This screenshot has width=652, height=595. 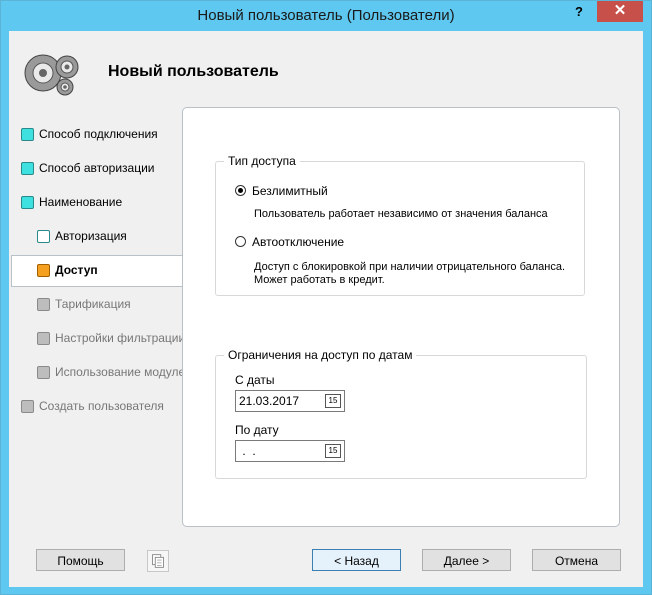 I want to click on gears-icon, so click(x=51, y=75).